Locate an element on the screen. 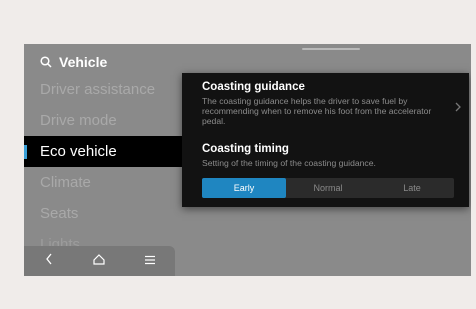 The height and width of the screenshot is (309, 476). menu-item-seats: Seats is located at coordinates (103, 213).